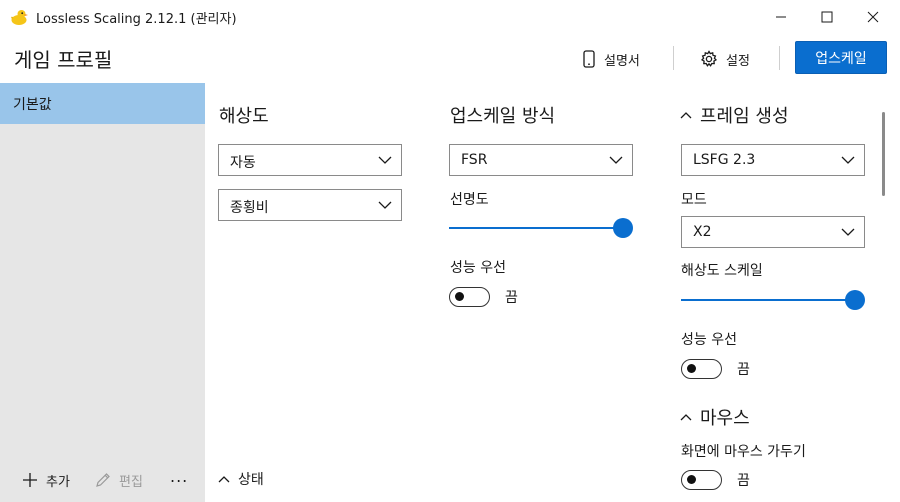  I want to click on upscale-performance-toggle, so click(469, 297).